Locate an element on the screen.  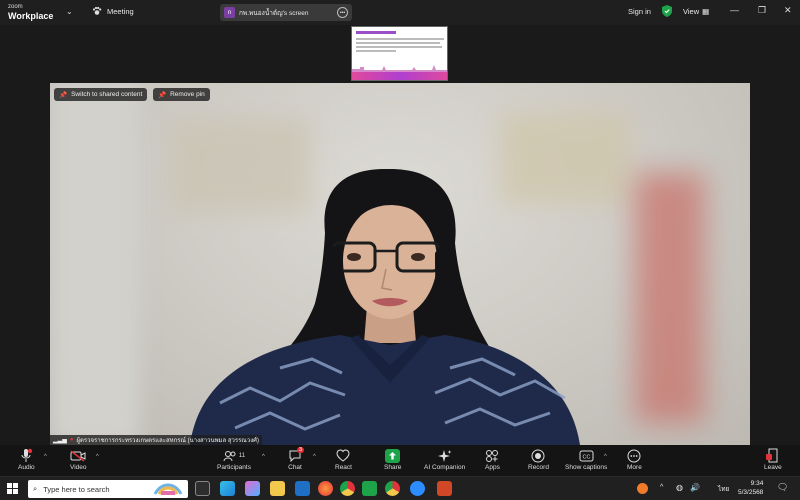
apps-button: Apps is located at coordinates (492, 459).